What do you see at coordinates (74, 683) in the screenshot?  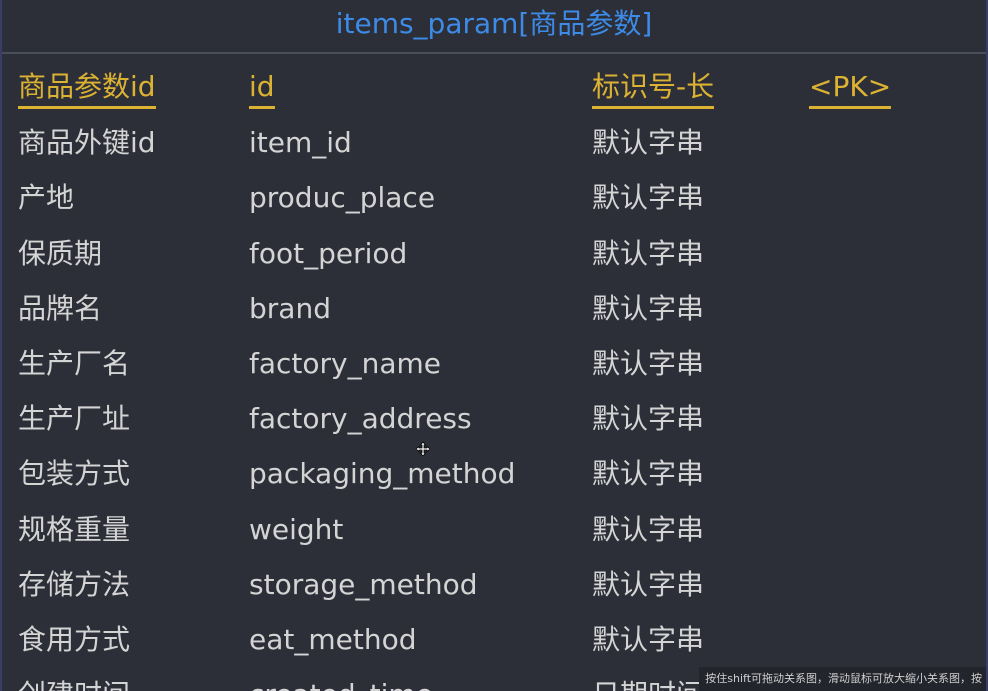 I see `column-display-name: 创建时间` at bounding box center [74, 683].